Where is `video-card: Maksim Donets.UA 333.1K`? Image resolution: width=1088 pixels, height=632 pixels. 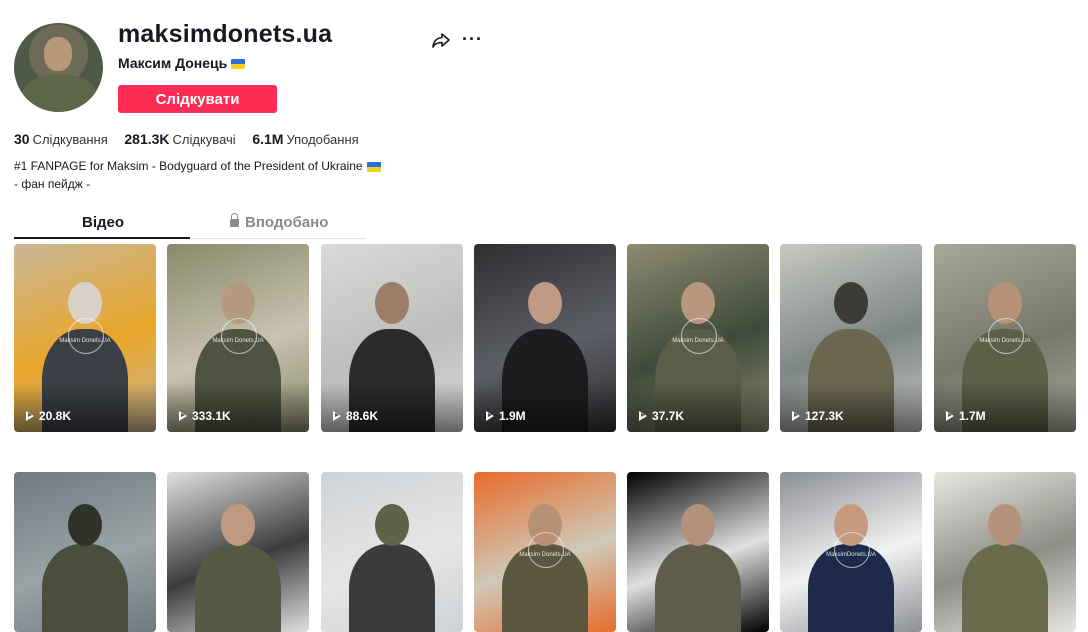 video-card: Maksim Donets.UA 333.1K is located at coordinates (238, 338).